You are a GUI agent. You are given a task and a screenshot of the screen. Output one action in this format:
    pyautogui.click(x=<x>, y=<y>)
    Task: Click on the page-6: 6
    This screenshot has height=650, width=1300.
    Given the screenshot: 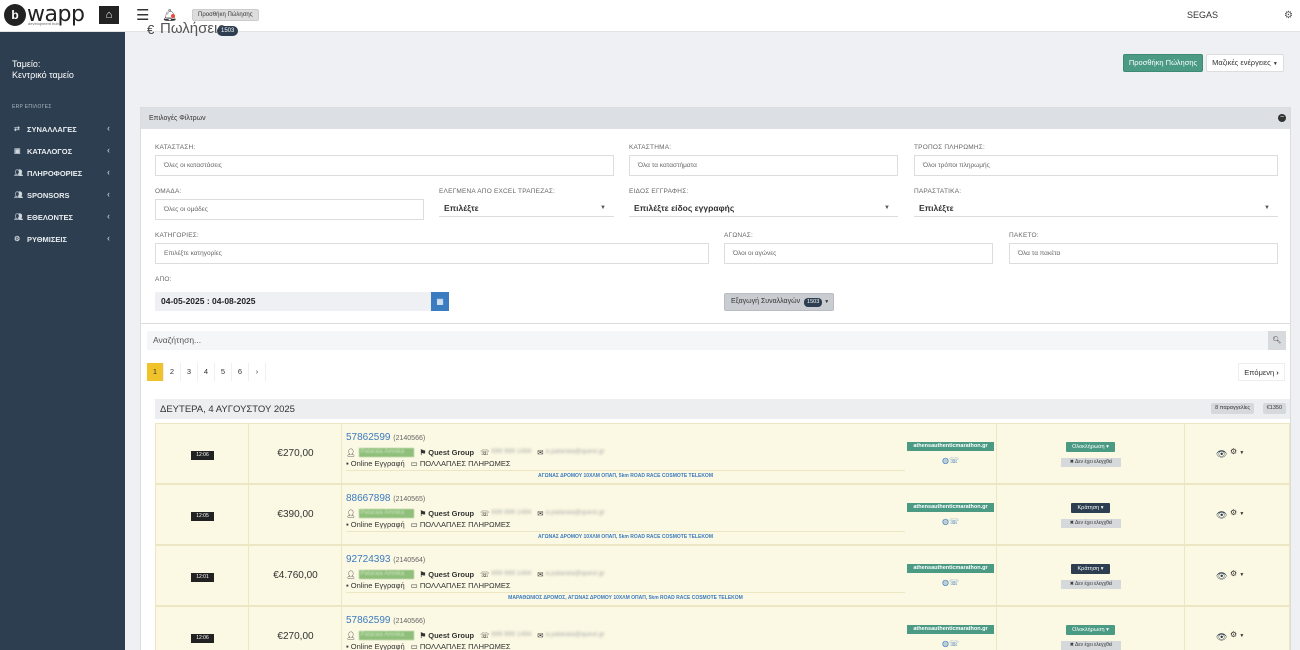 What is the action you would take?
    pyautogui.click(x=240, y=372)
    